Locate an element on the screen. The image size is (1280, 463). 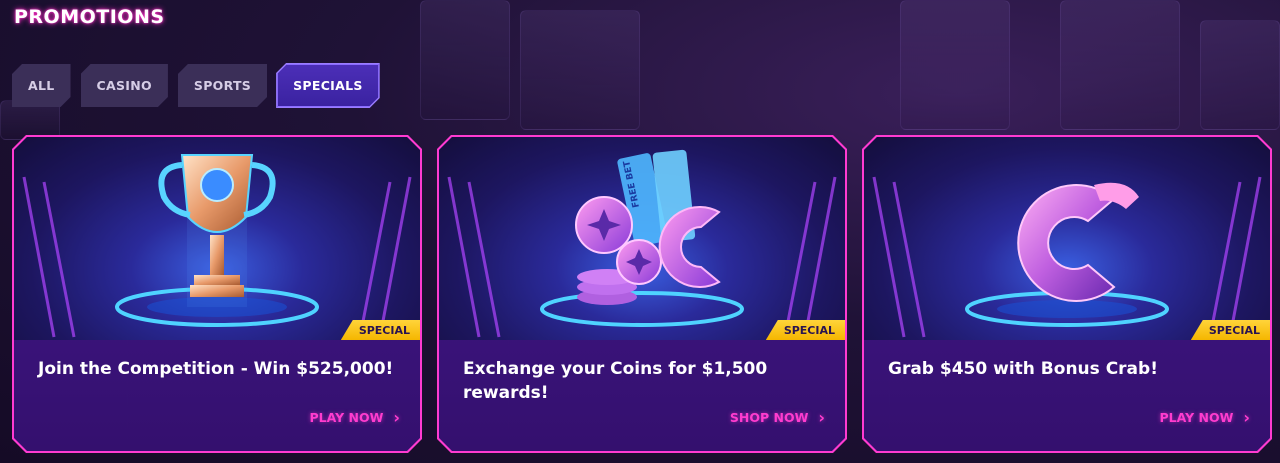
shop-now-button: SHOP NOW › is located at coordinates (777, 417).